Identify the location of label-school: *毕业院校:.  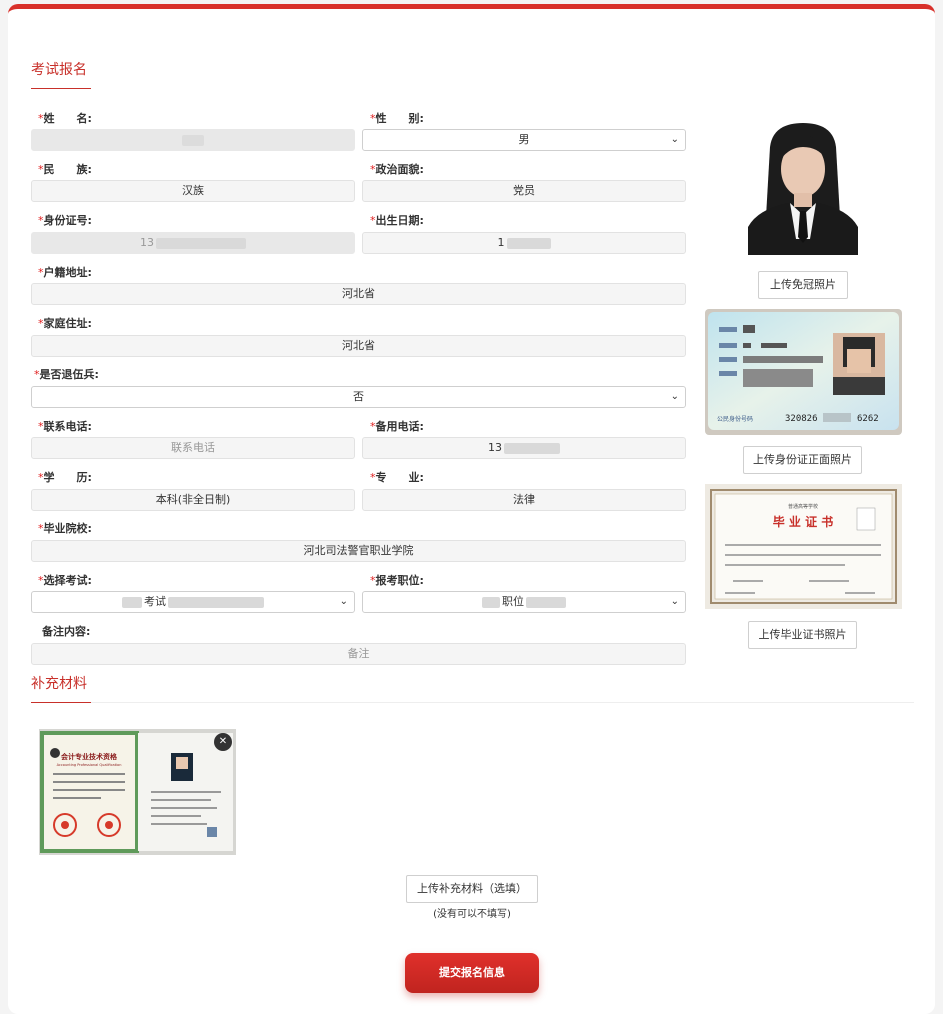
(65, 528).